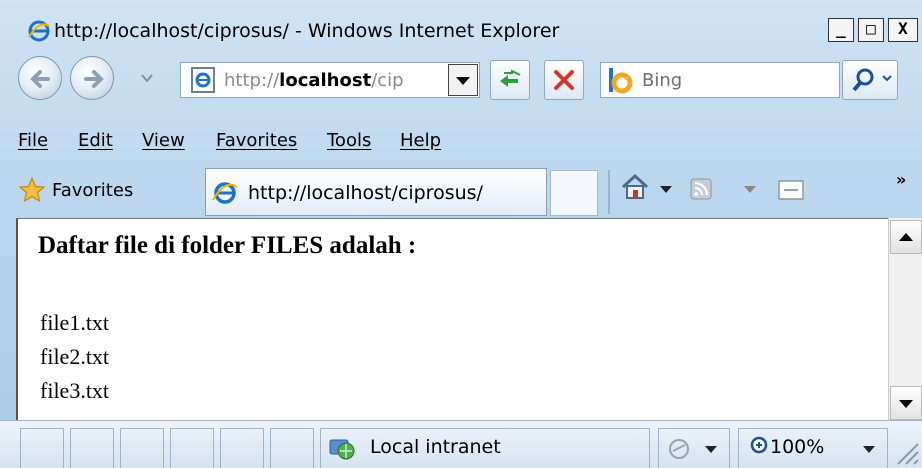 Image resolution: width=922 pixels, height=468 pixels. I want to click on menu-bar, so click(461, 137).